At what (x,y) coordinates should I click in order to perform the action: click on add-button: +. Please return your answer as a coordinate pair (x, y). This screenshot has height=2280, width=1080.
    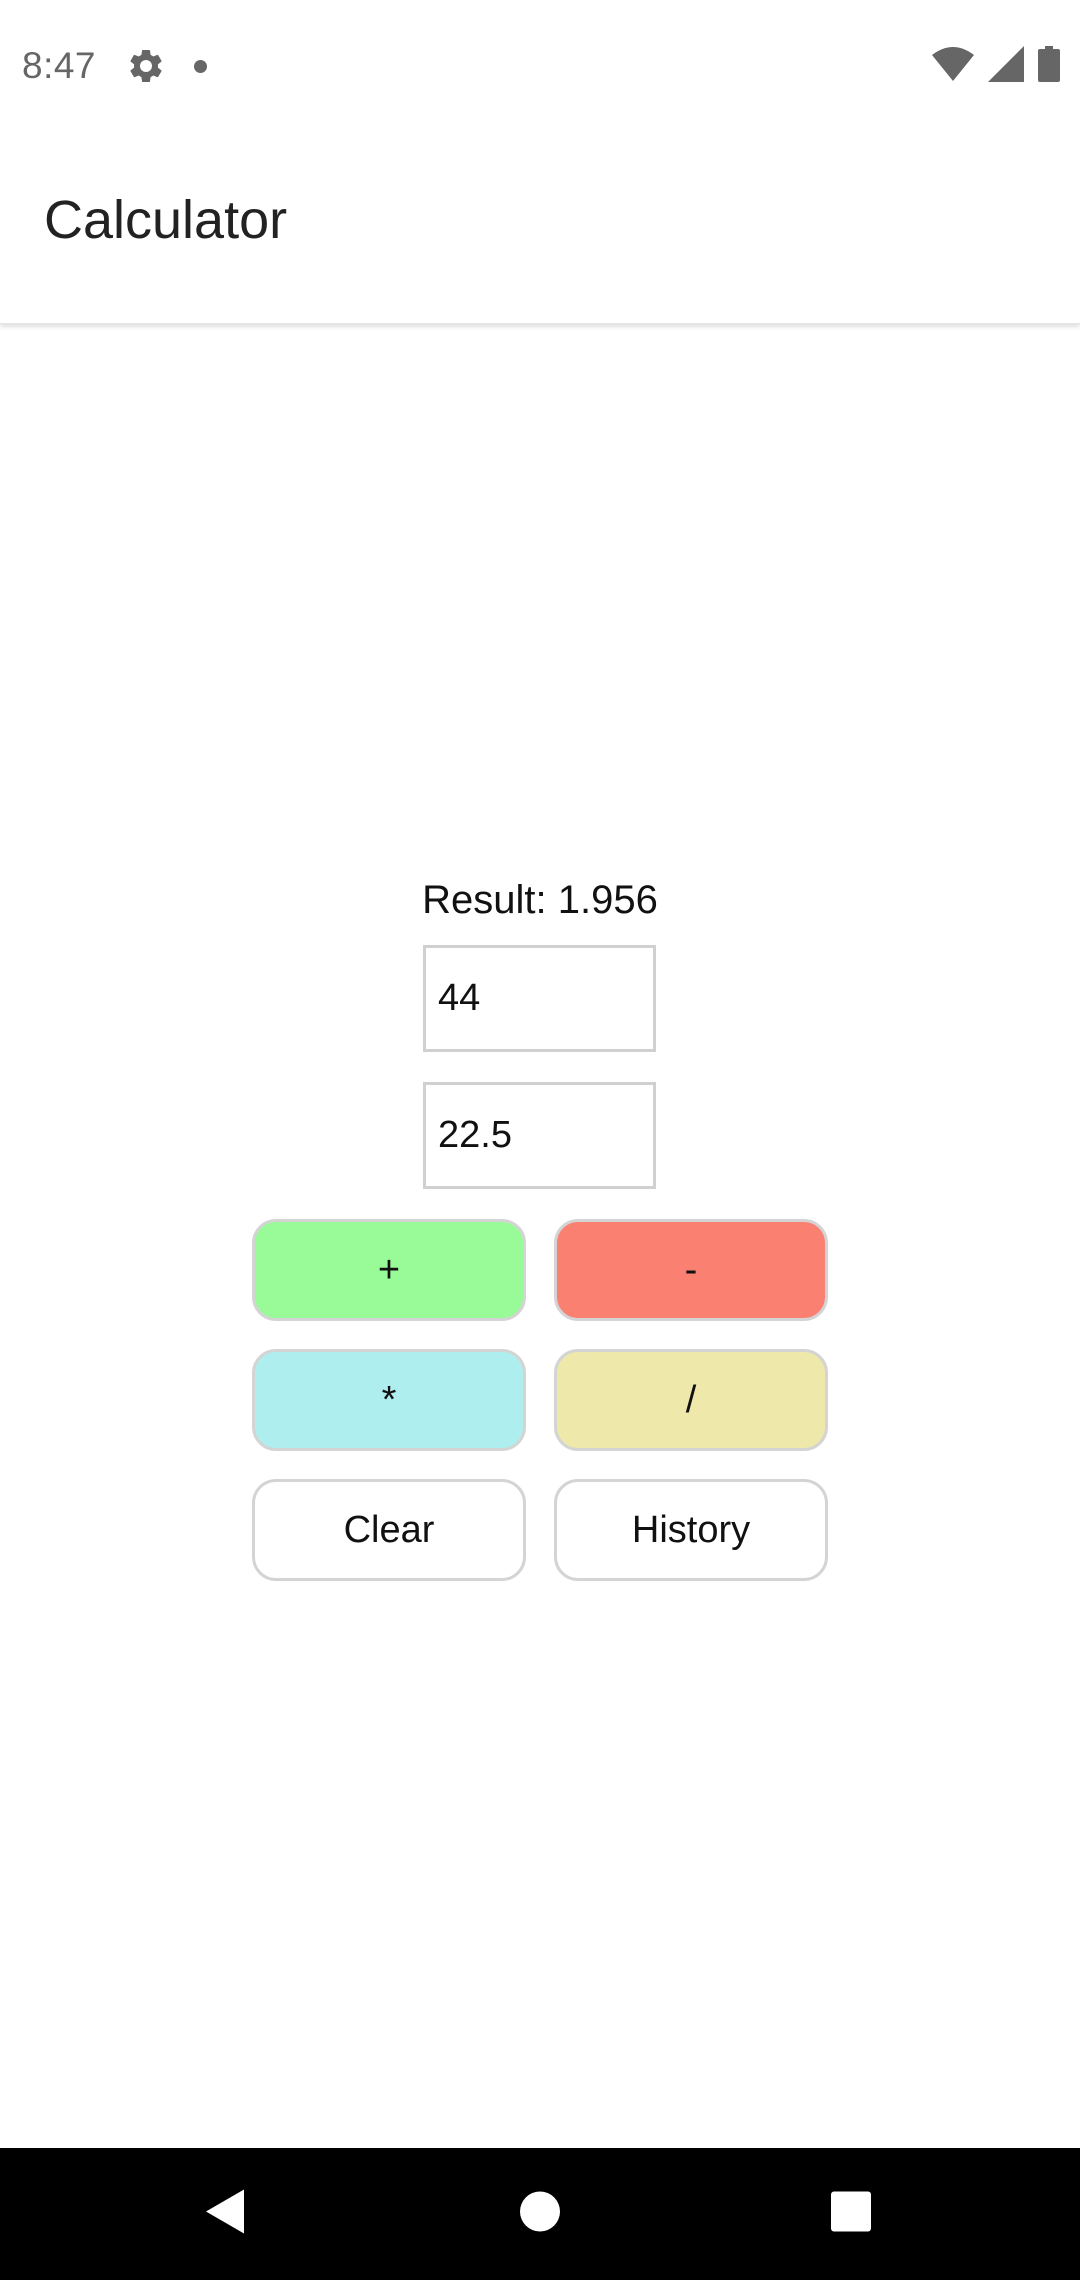
    Looking at the image, I should click on (389, 1270).